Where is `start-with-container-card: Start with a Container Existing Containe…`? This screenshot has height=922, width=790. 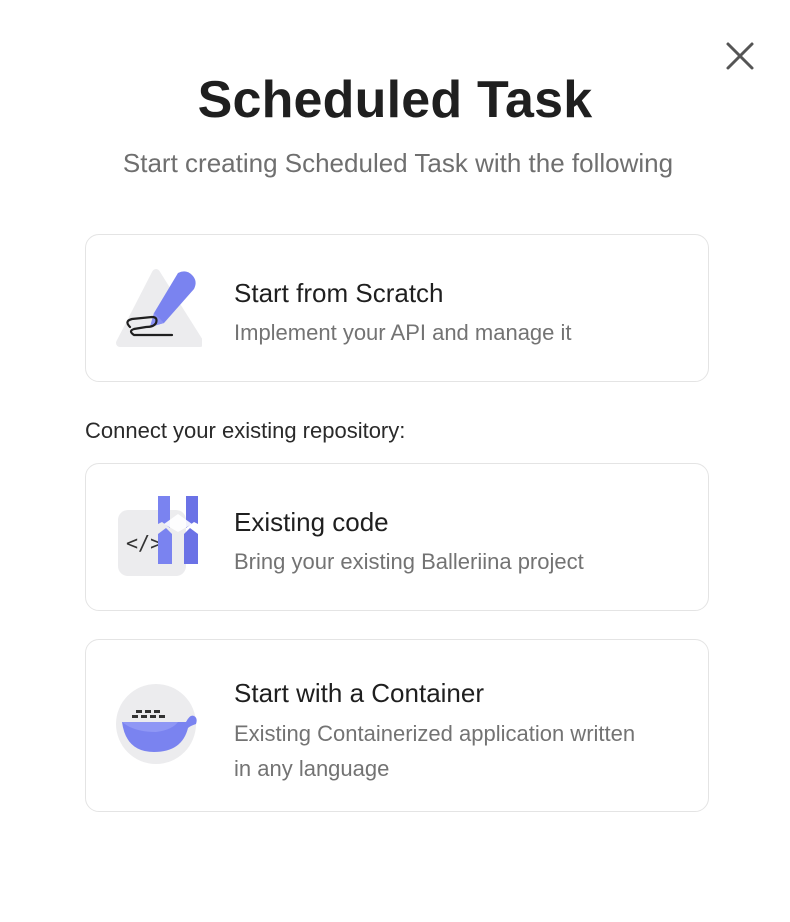
start-with-container-card: Start with a Container Existing Containe… is located at coordinates (397, 725).